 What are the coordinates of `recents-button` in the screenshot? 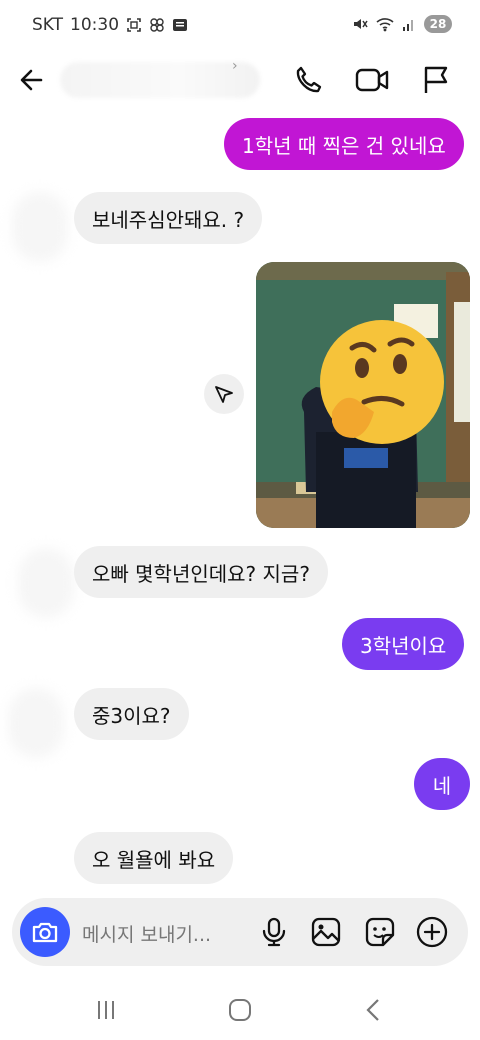 It's located at (106, 1010).